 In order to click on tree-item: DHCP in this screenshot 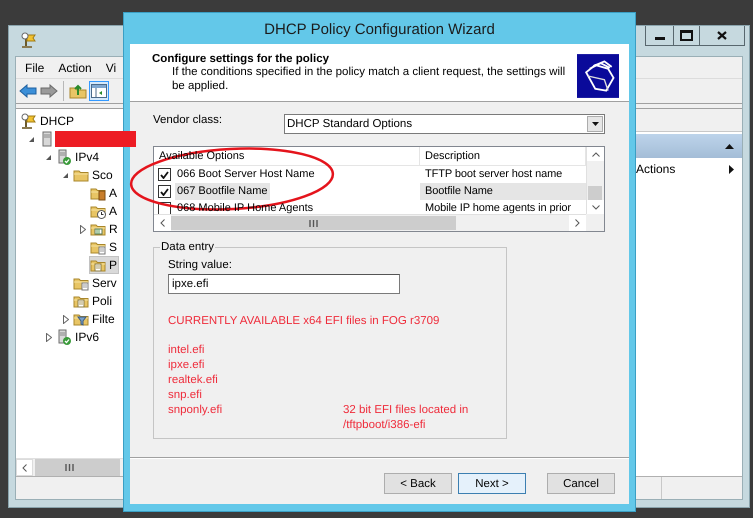, I will do `click(48, 121)`.